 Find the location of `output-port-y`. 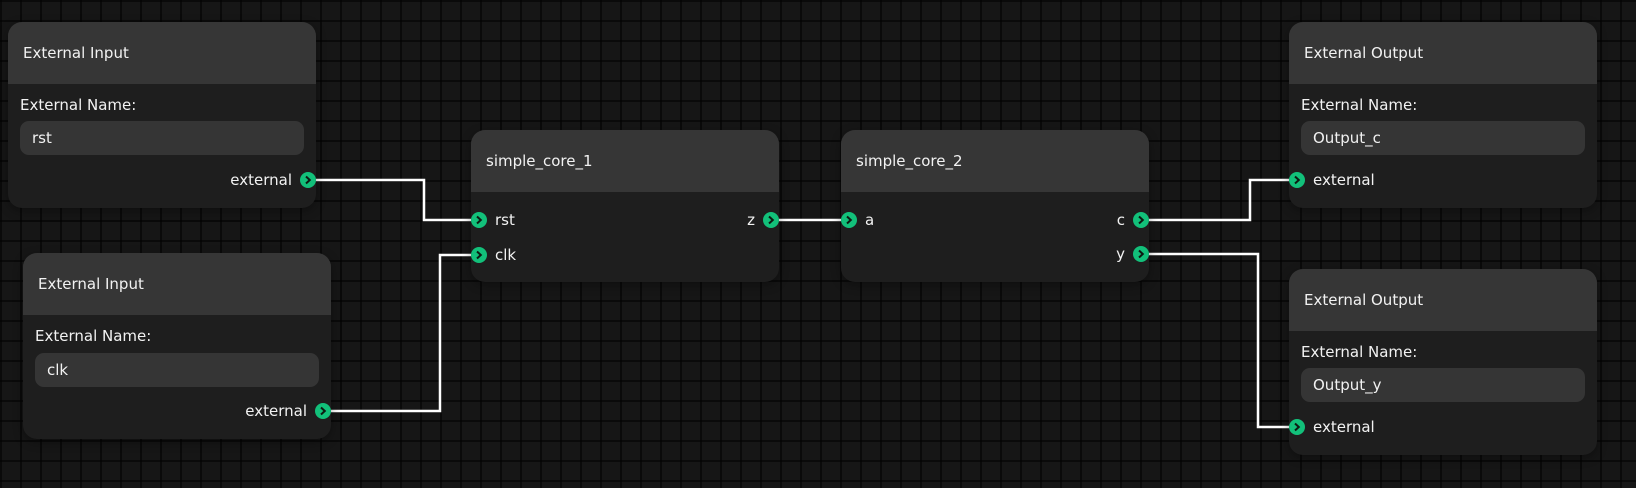

output-port-y is located at coordinates (1141, 254).